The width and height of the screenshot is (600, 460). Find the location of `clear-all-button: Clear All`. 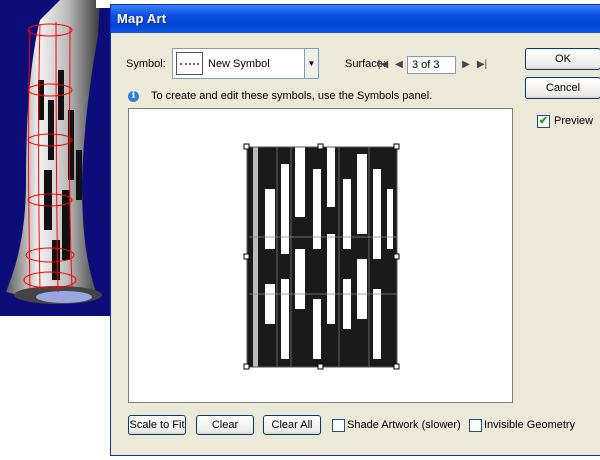

clear-all-button: Clear All is located at coordinates (292, 425).